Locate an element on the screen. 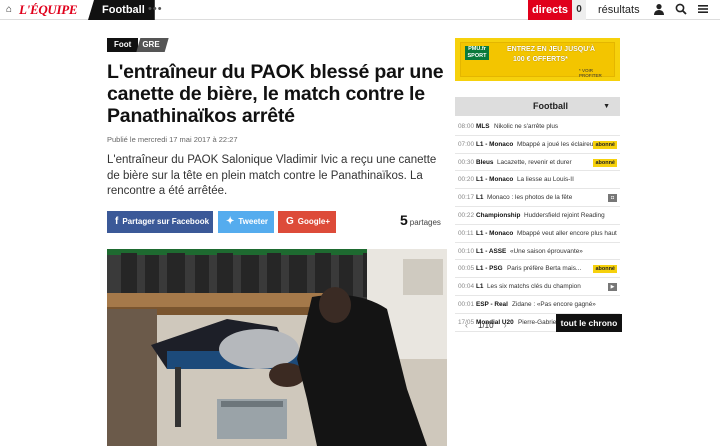 This screenshot has height=446, width=720. news-category: Championship is located at coordinates (498, 215).